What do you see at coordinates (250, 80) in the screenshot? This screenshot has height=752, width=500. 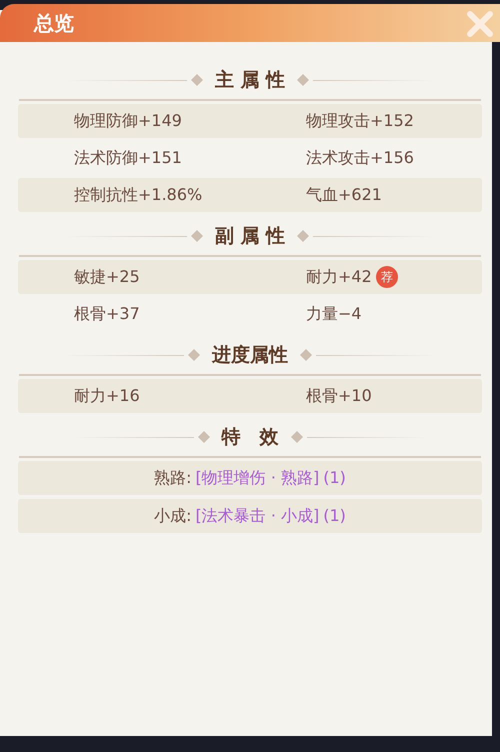 I see `section-heading: 主 属 性` at bounding box center [250, 80].